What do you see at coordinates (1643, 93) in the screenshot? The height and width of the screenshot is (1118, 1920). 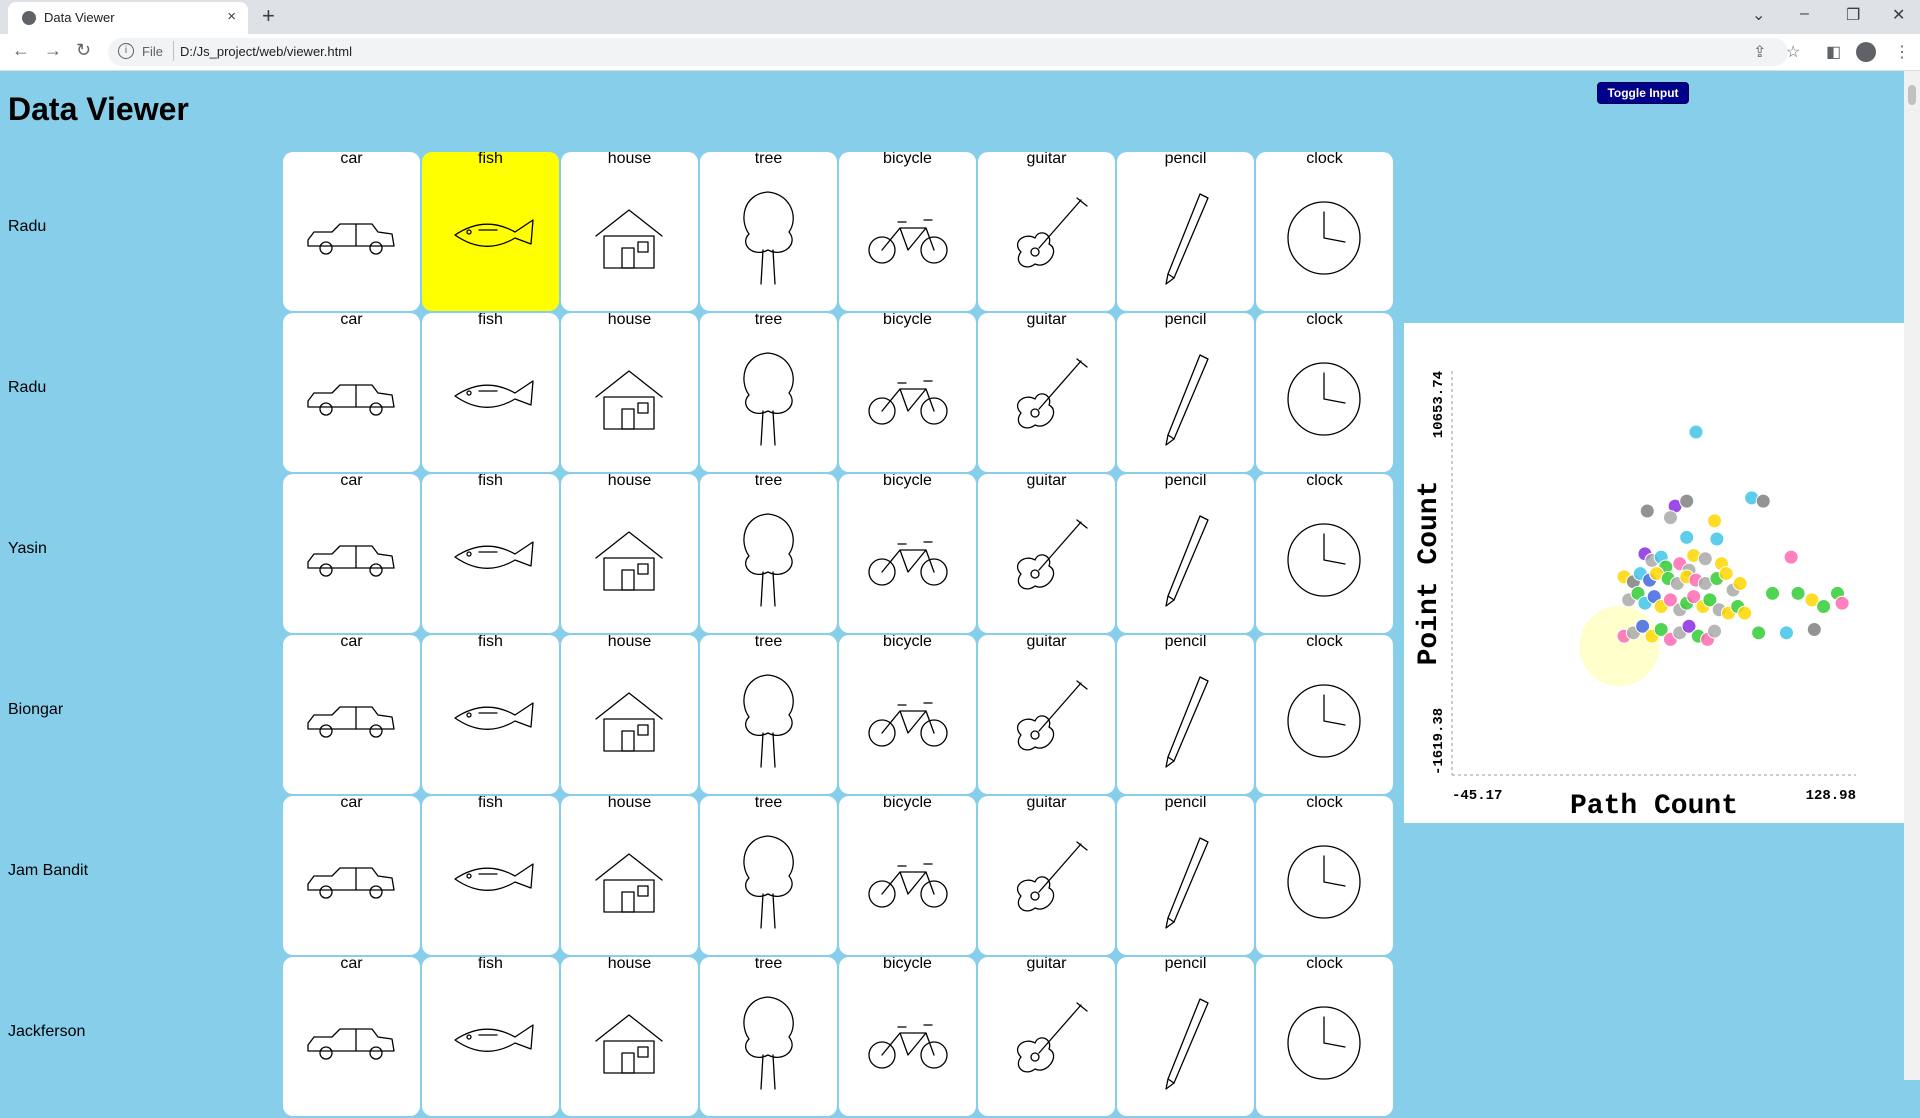 I see `toggle-input-button: Toggle Input` at bounding box center [1643, 93].